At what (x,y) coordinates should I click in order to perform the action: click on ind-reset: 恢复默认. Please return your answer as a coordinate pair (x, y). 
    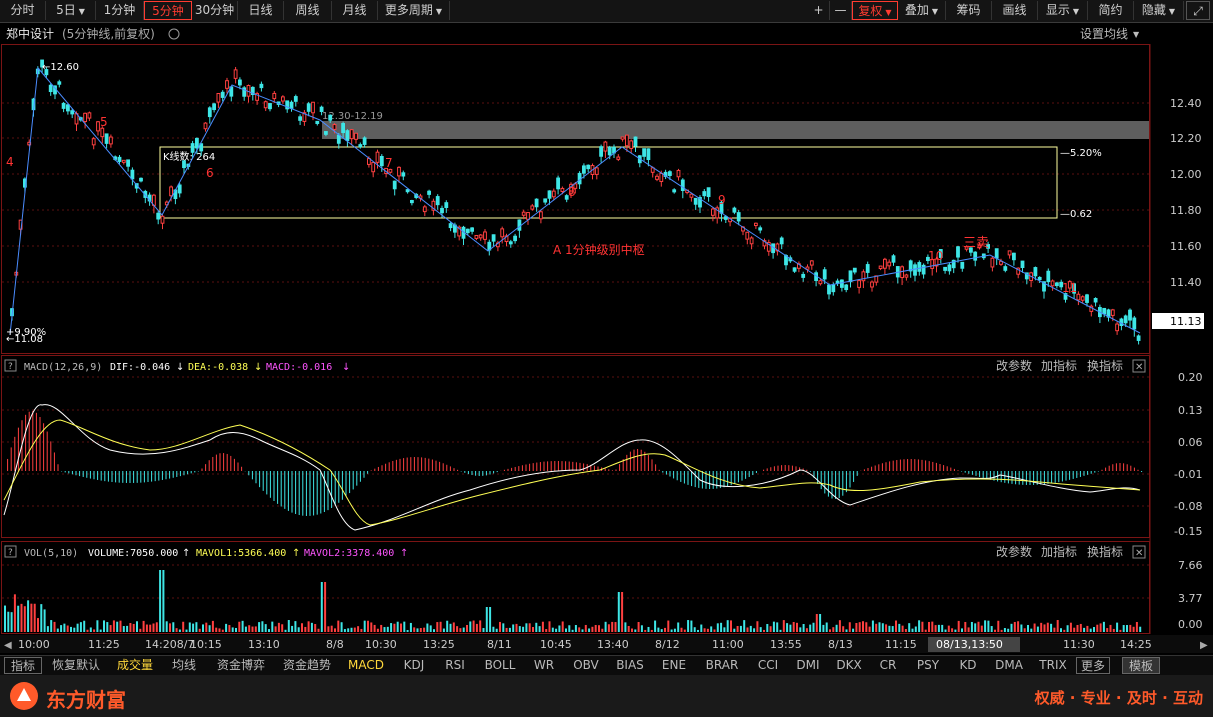
    Looking at the image, I should click on (76, 665).